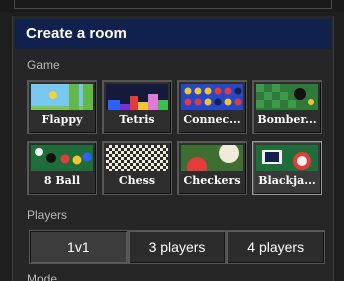  What do you see at coordinates (42, 276) in the screenshot?
I see `mode-section-label: Mode` at bounding box center [42, 276].